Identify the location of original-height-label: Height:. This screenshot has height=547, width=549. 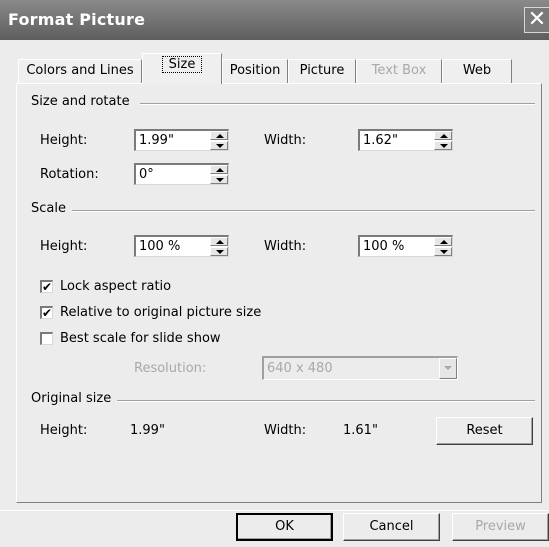
(64, 430).